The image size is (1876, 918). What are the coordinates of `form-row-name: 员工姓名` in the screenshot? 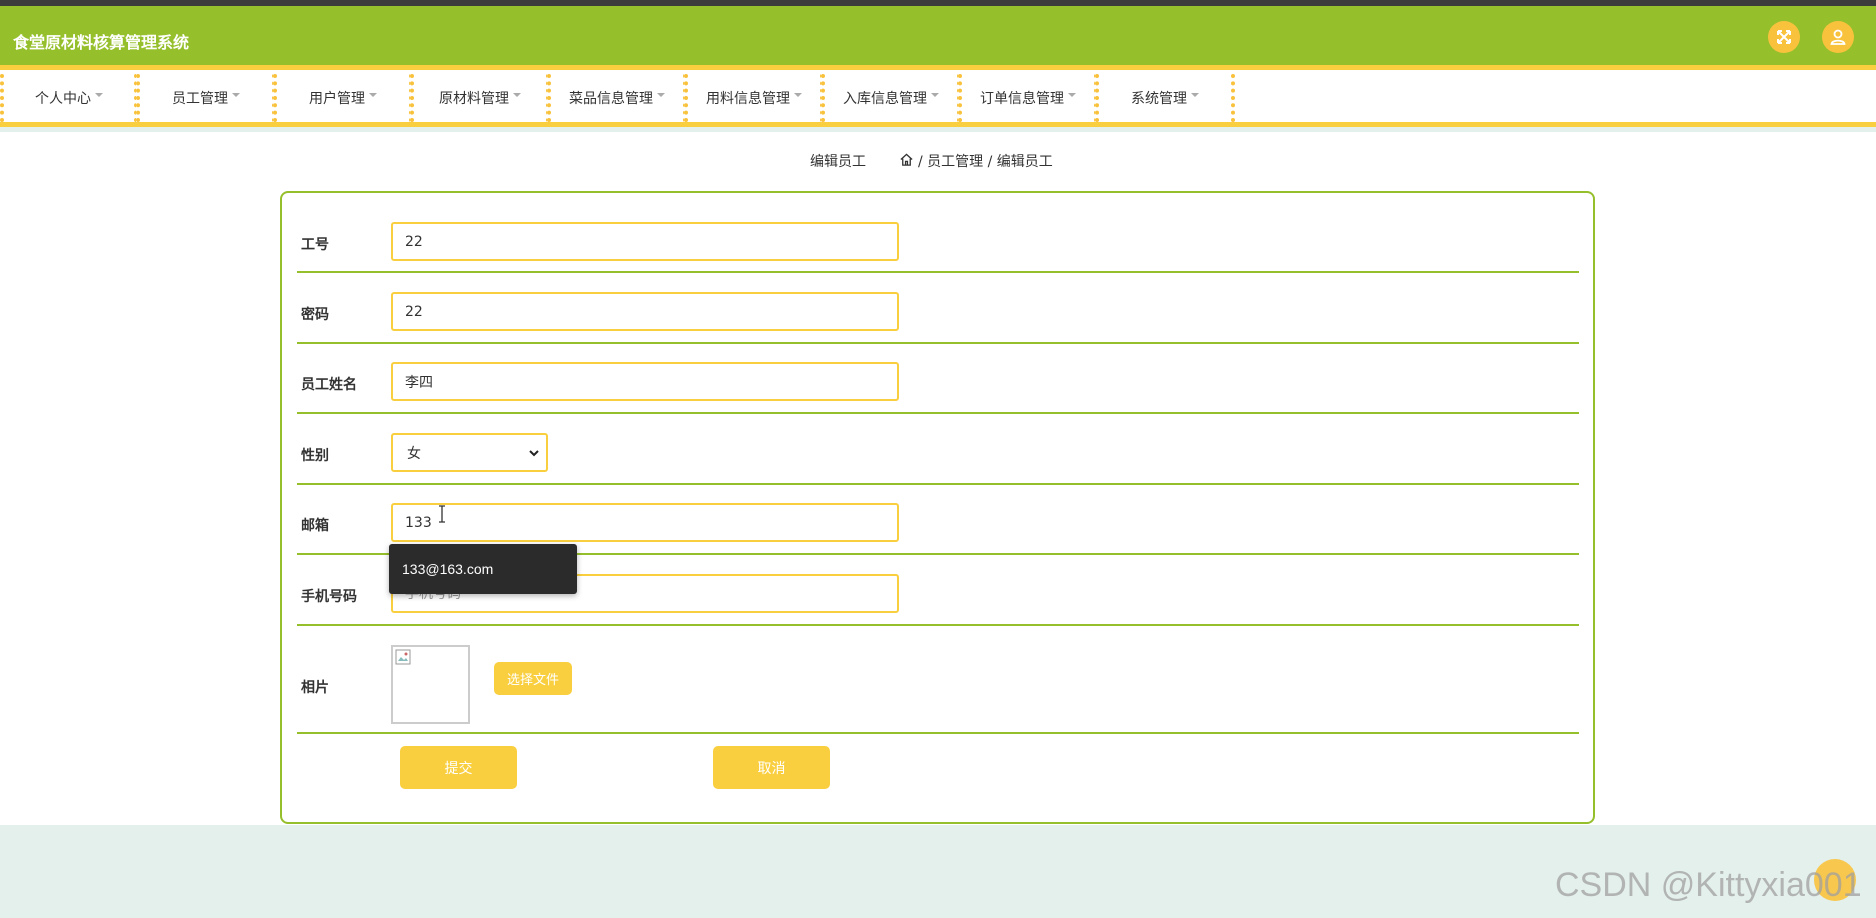 It's located at (938, 379).